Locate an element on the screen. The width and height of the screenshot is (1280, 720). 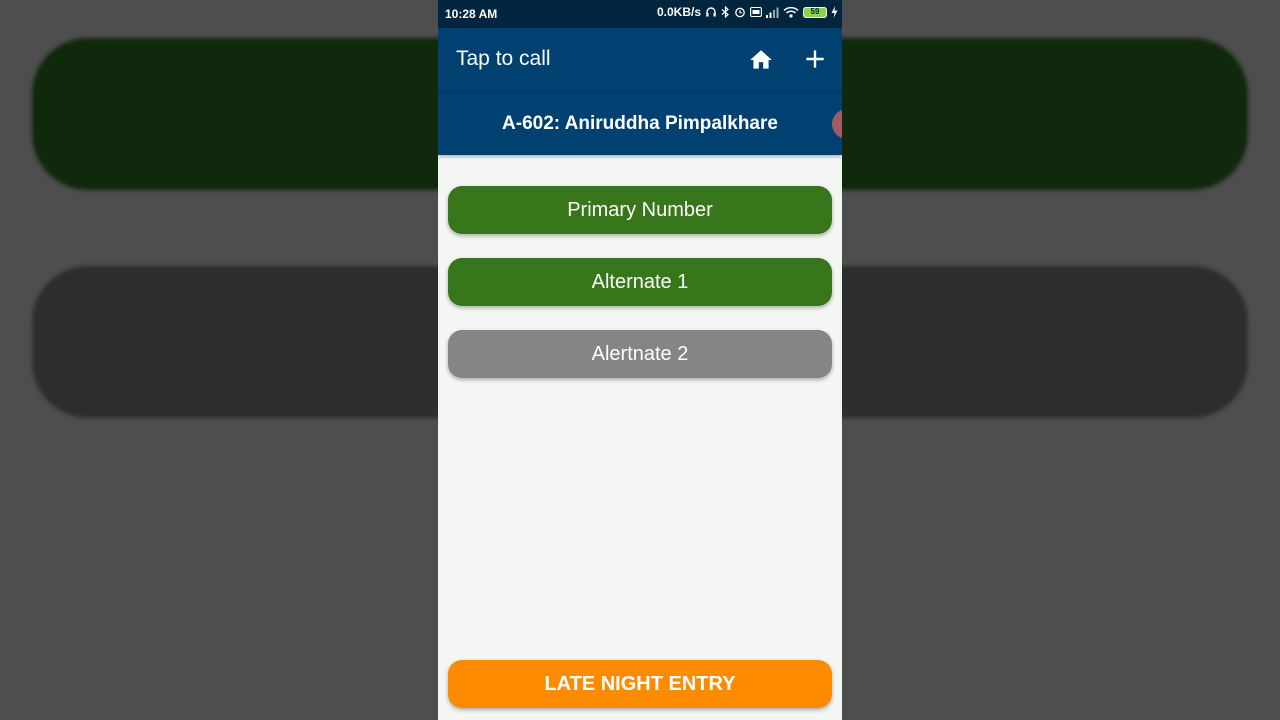
headphones-icon is located at coordinates (711, 12).